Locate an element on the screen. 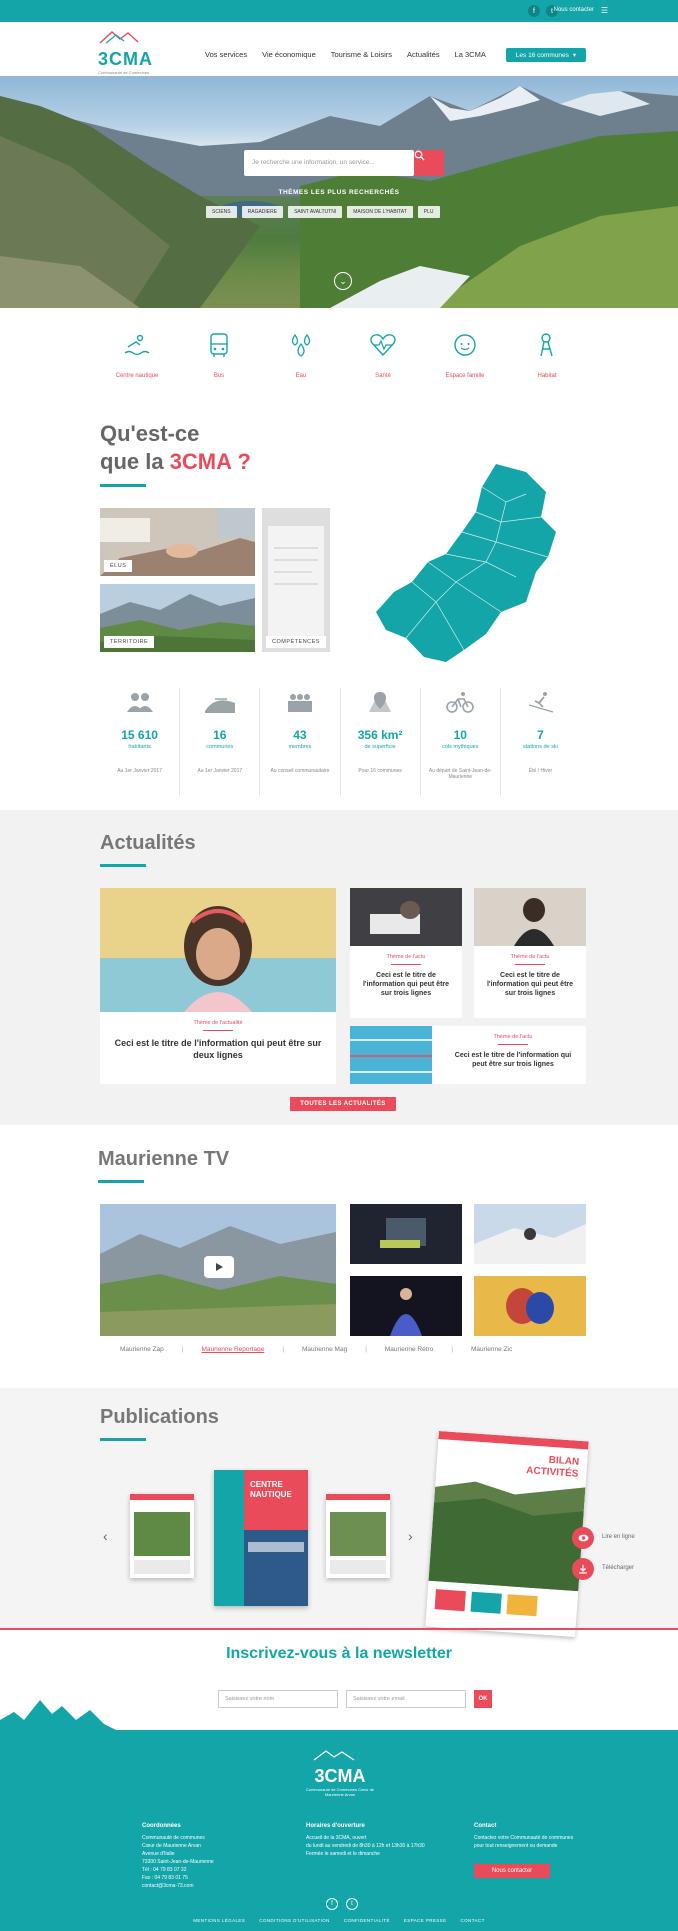 This screenshot has width=678, height=1931. baby-face-icon is located at coordinates (465, 345).